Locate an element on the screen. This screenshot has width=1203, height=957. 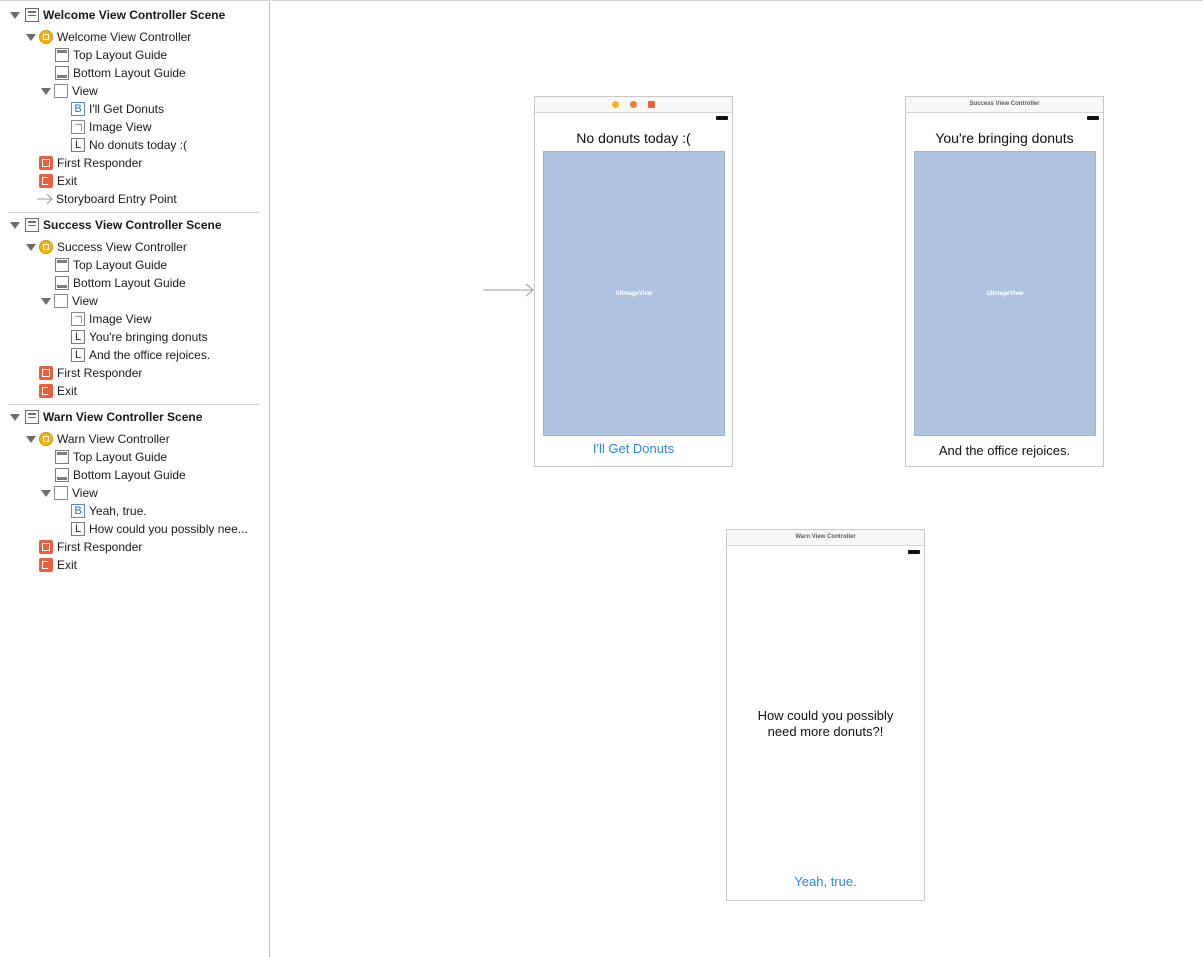
scene-dock is located at coordinates (633, 105).